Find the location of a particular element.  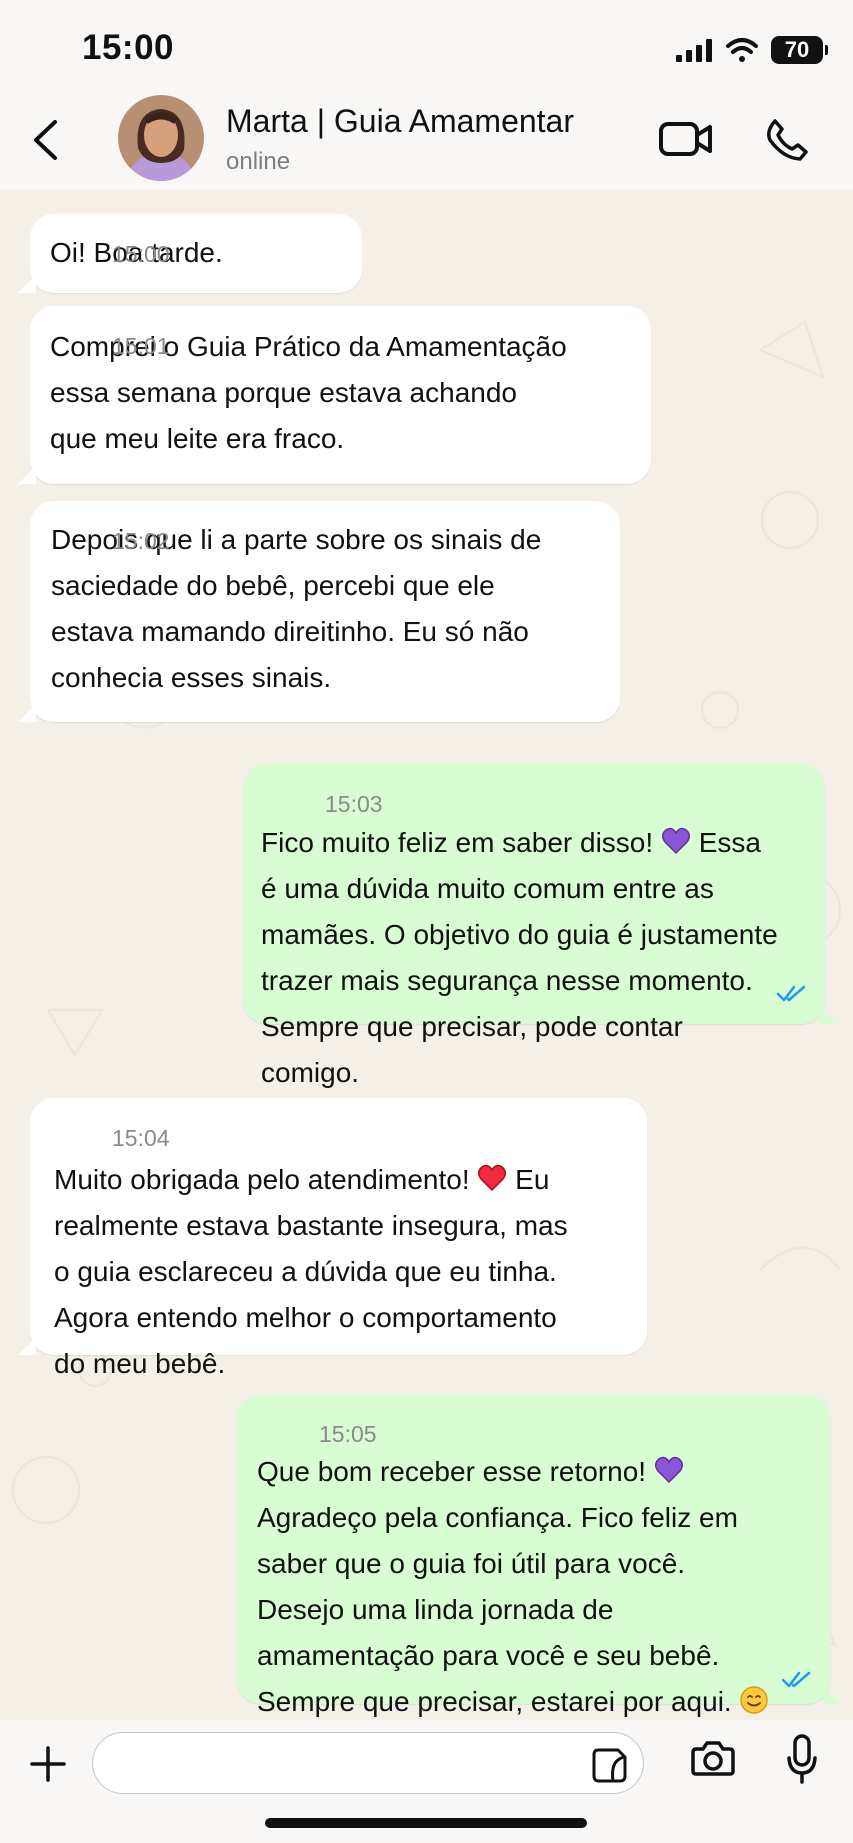

sticker-icon is located at coordinates (609, 1765).